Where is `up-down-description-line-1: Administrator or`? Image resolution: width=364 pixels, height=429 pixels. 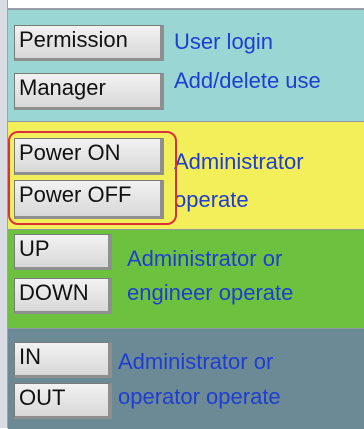
up-down-description-line-1: Administrator or is located at coordinates (205, 258).